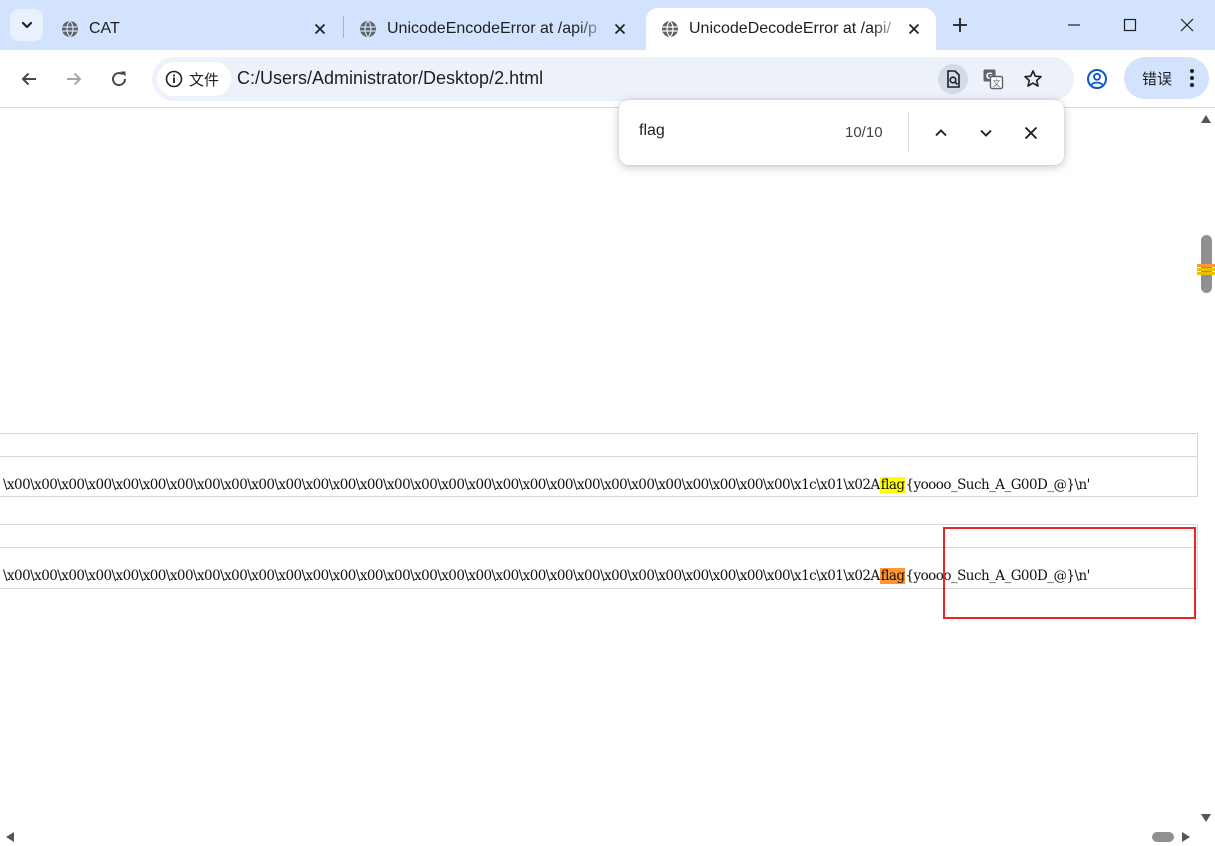 Image resolution: width=1215 pixels, height=846 pixels. I want to click on minimize-button, so click(1074, 25).